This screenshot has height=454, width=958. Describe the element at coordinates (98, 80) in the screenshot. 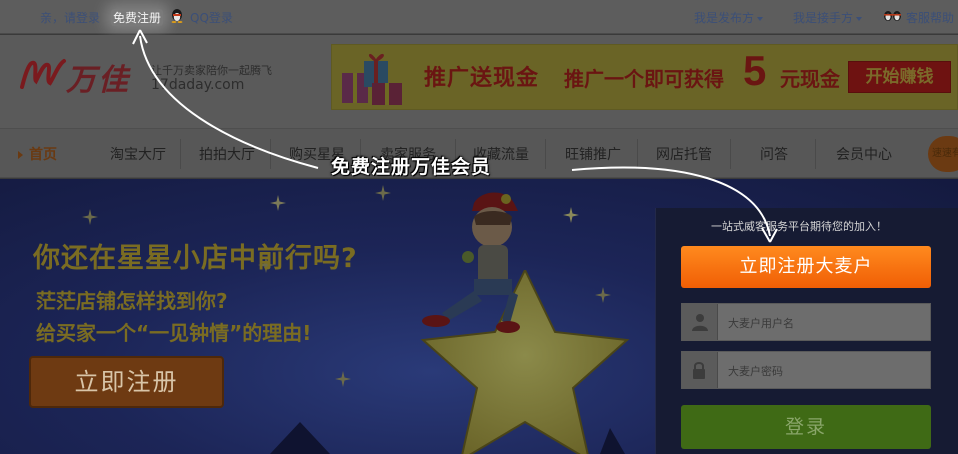

I see `logo-text: 万佳` at that location.